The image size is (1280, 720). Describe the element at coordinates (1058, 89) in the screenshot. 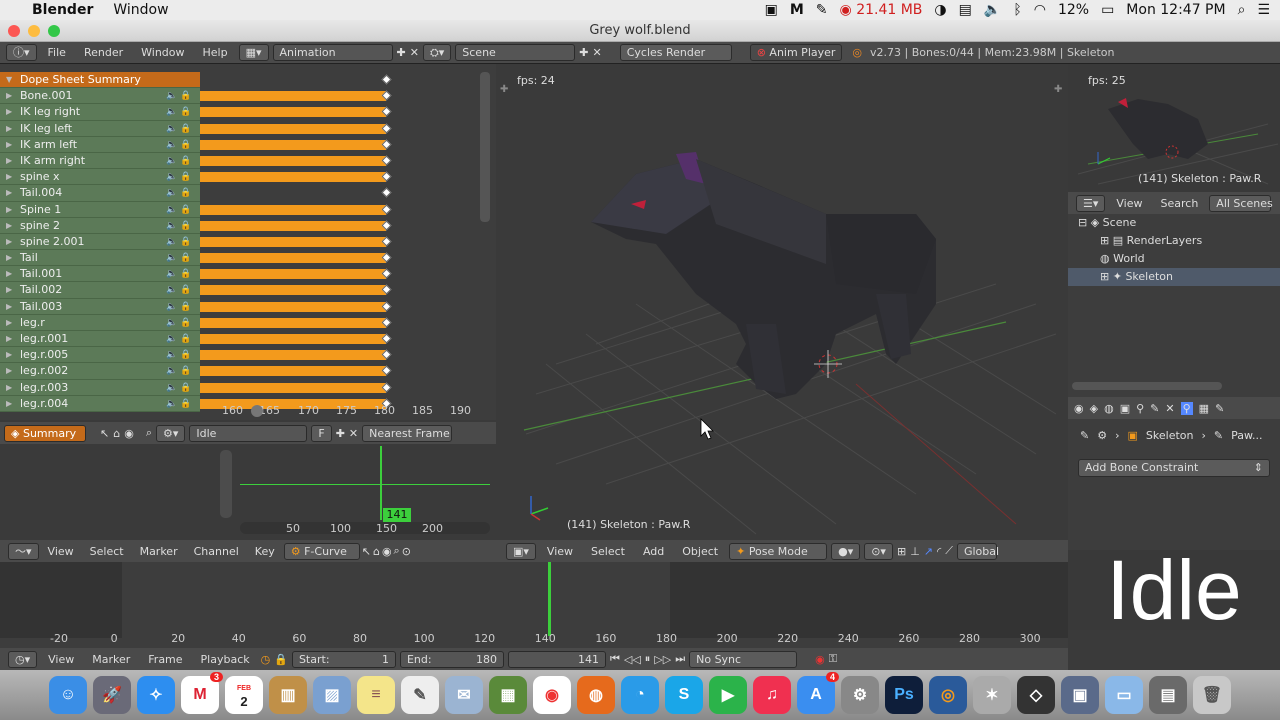

I see `viewport-properties-toggle-icon: ✚` at that location.